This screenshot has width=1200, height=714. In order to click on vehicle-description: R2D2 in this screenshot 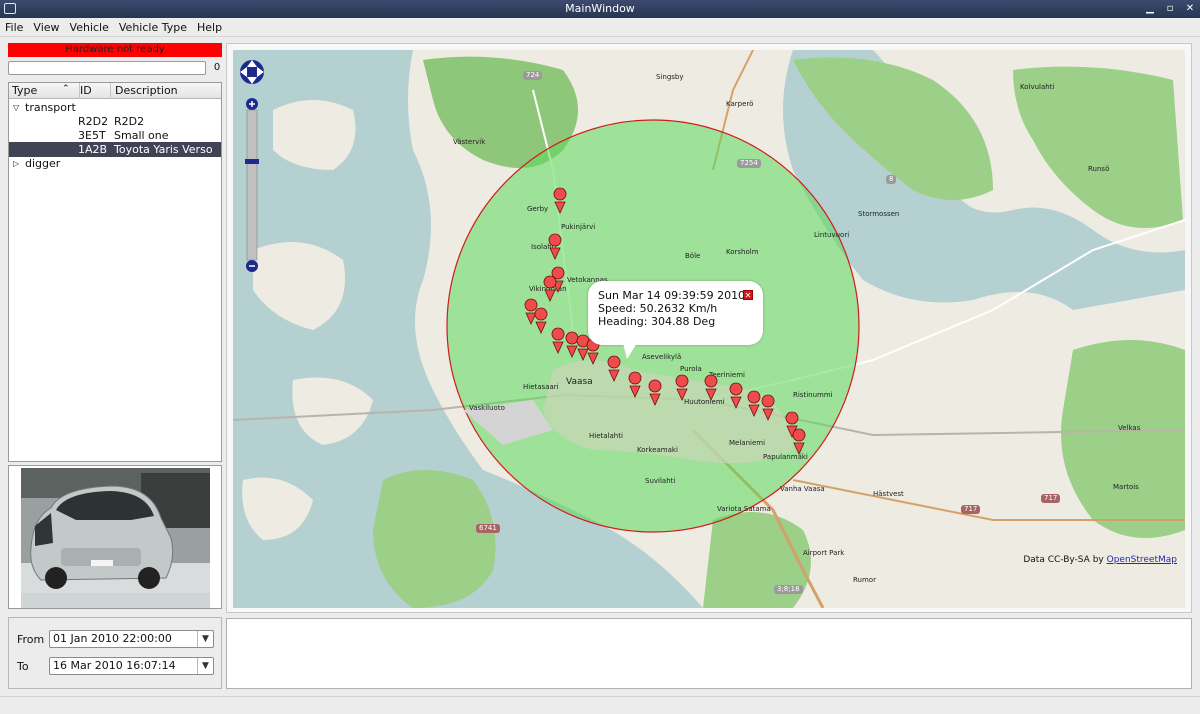, I will do `click(129, 121)`.